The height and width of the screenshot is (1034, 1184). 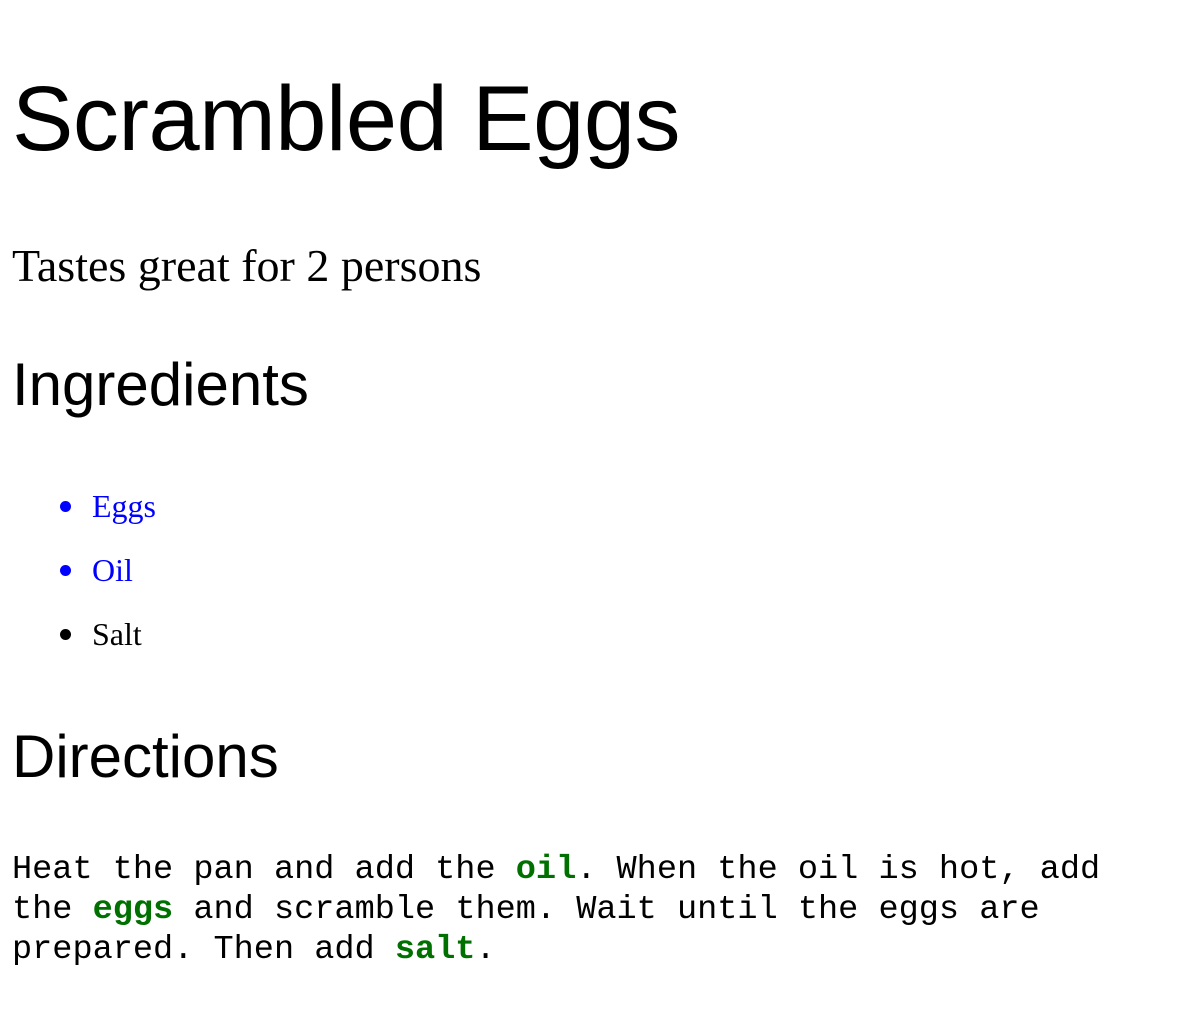 I want to click on directions-text-segment: Heat the pan and add the, so click(x=264, y=870).